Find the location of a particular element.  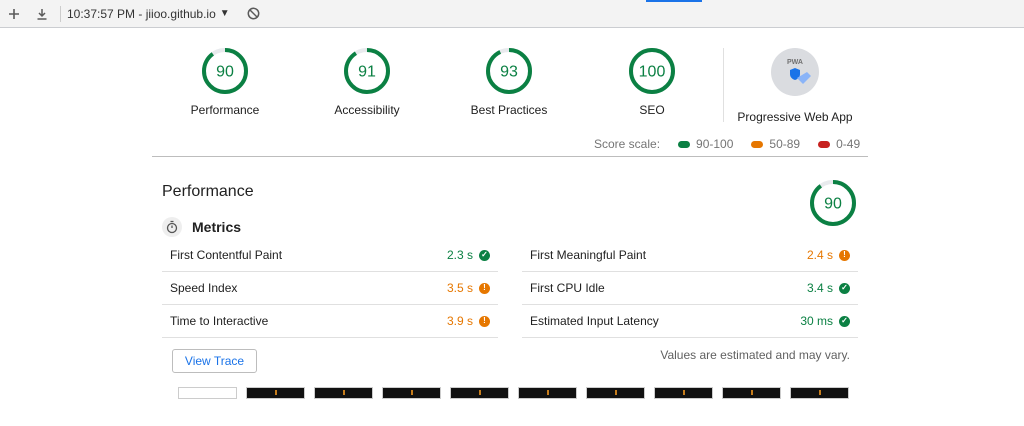

gauge-label: Accessibility is located at coordinates (367, 110).